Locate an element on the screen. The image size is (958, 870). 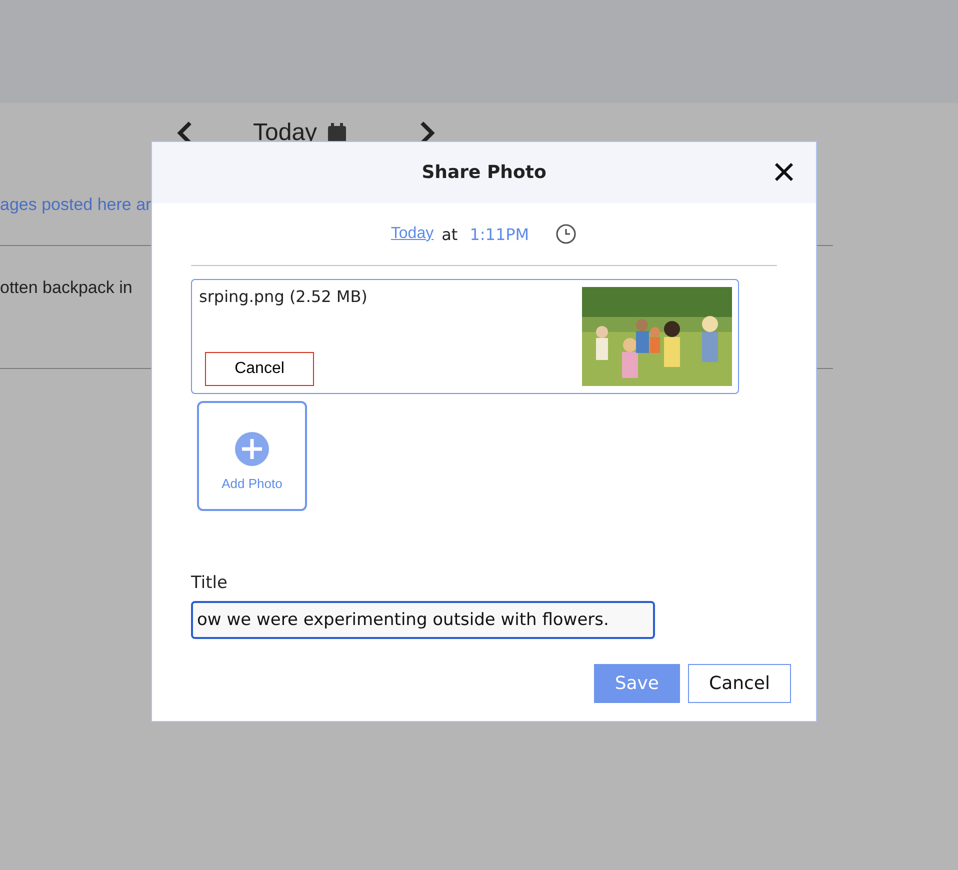
title-label: Title is located at coordinates (209, 583).